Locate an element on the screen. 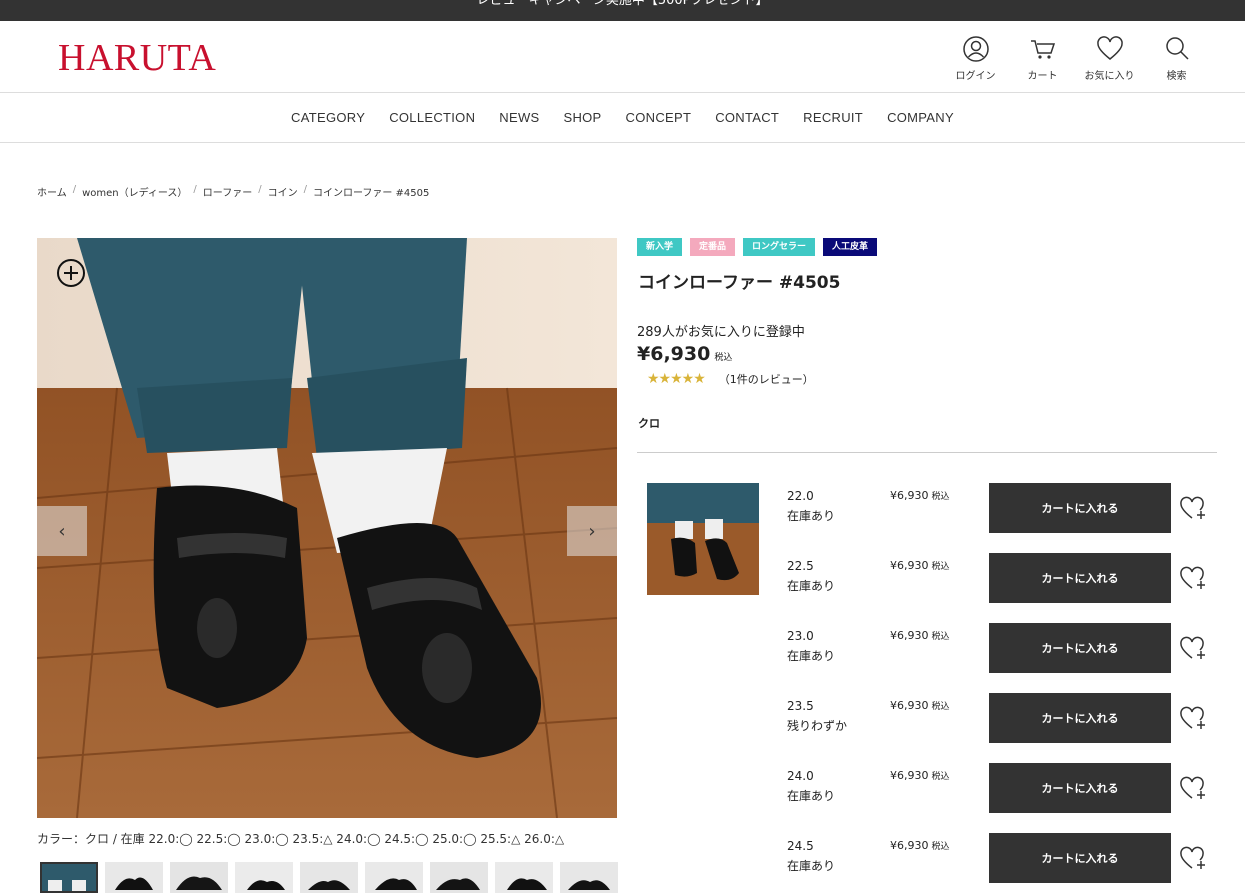 The image size is (1245, 893). sku-size: 22.0 is located at coordinates (800, 496).